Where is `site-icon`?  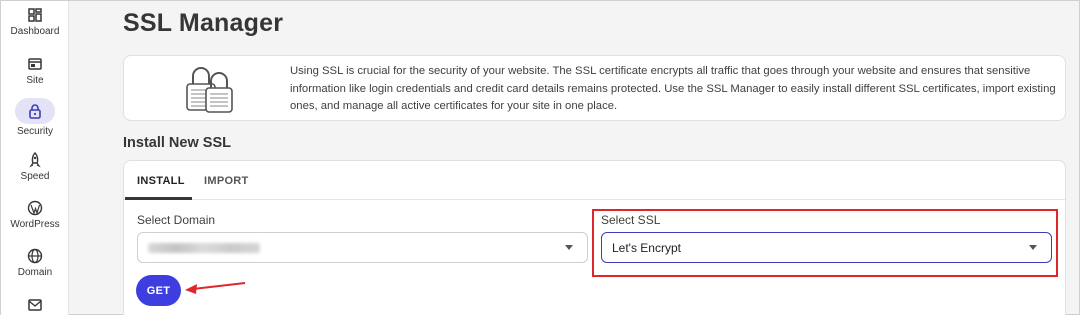 site-icon is located at coordinates (35, 64).